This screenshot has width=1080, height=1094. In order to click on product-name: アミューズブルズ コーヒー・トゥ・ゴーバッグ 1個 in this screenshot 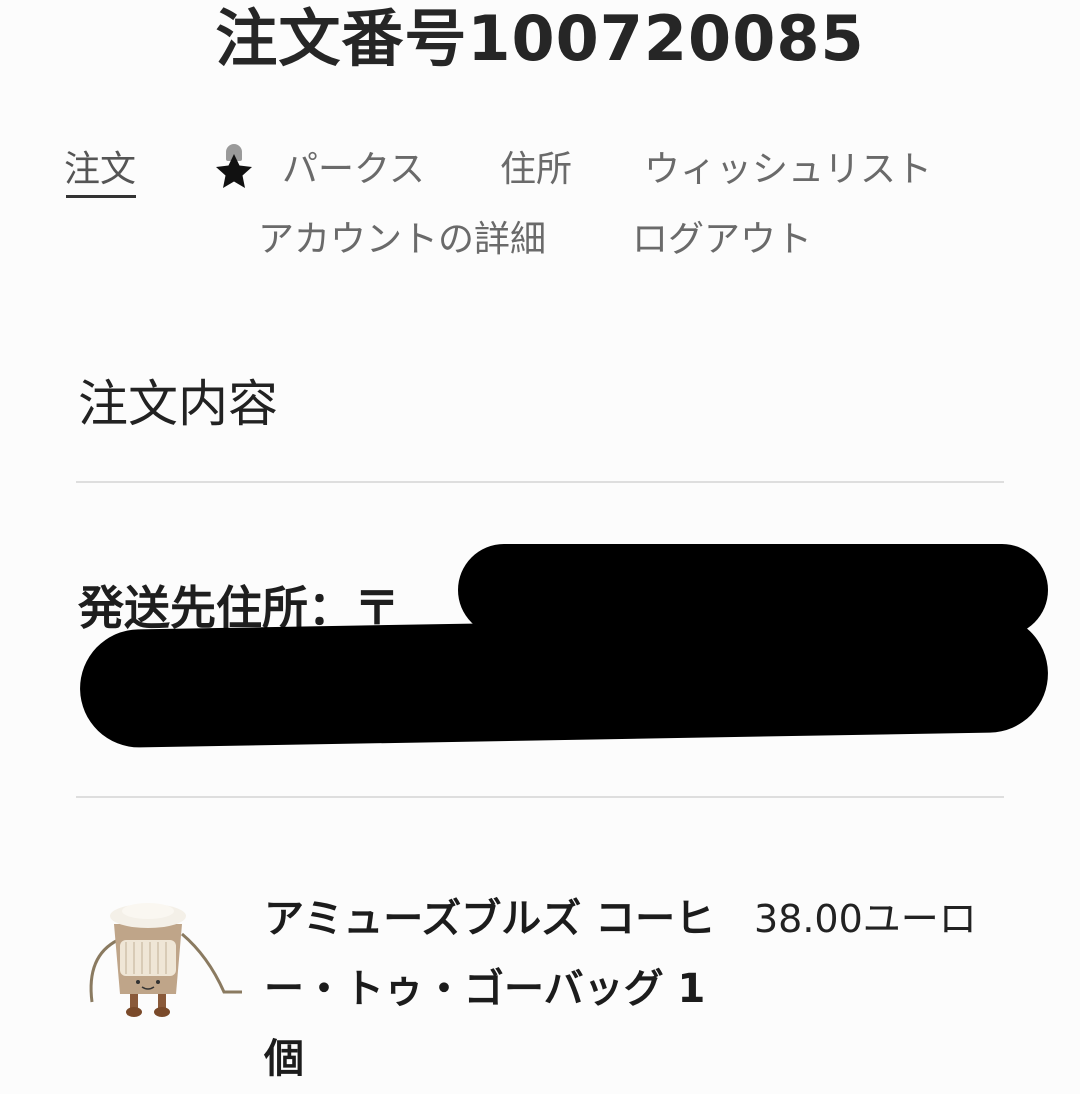, I will do `click(504, 989)`.